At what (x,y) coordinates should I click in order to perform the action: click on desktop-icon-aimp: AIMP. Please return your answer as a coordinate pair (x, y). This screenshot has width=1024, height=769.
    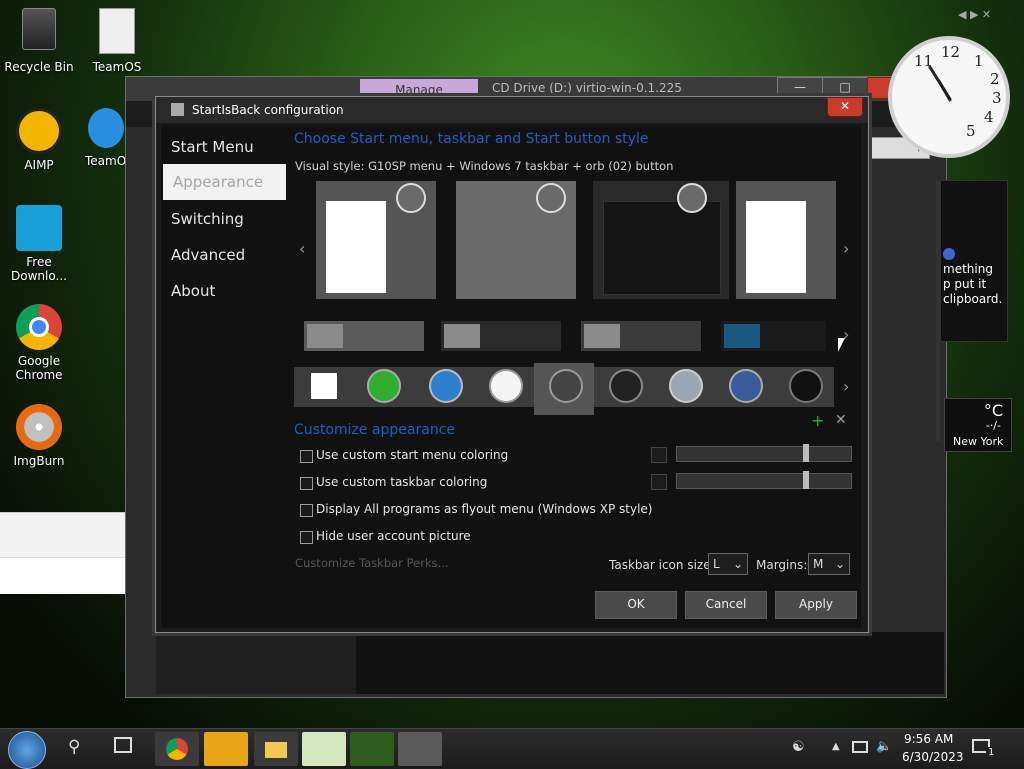
    Looking at the image, I should click on (39, 140).